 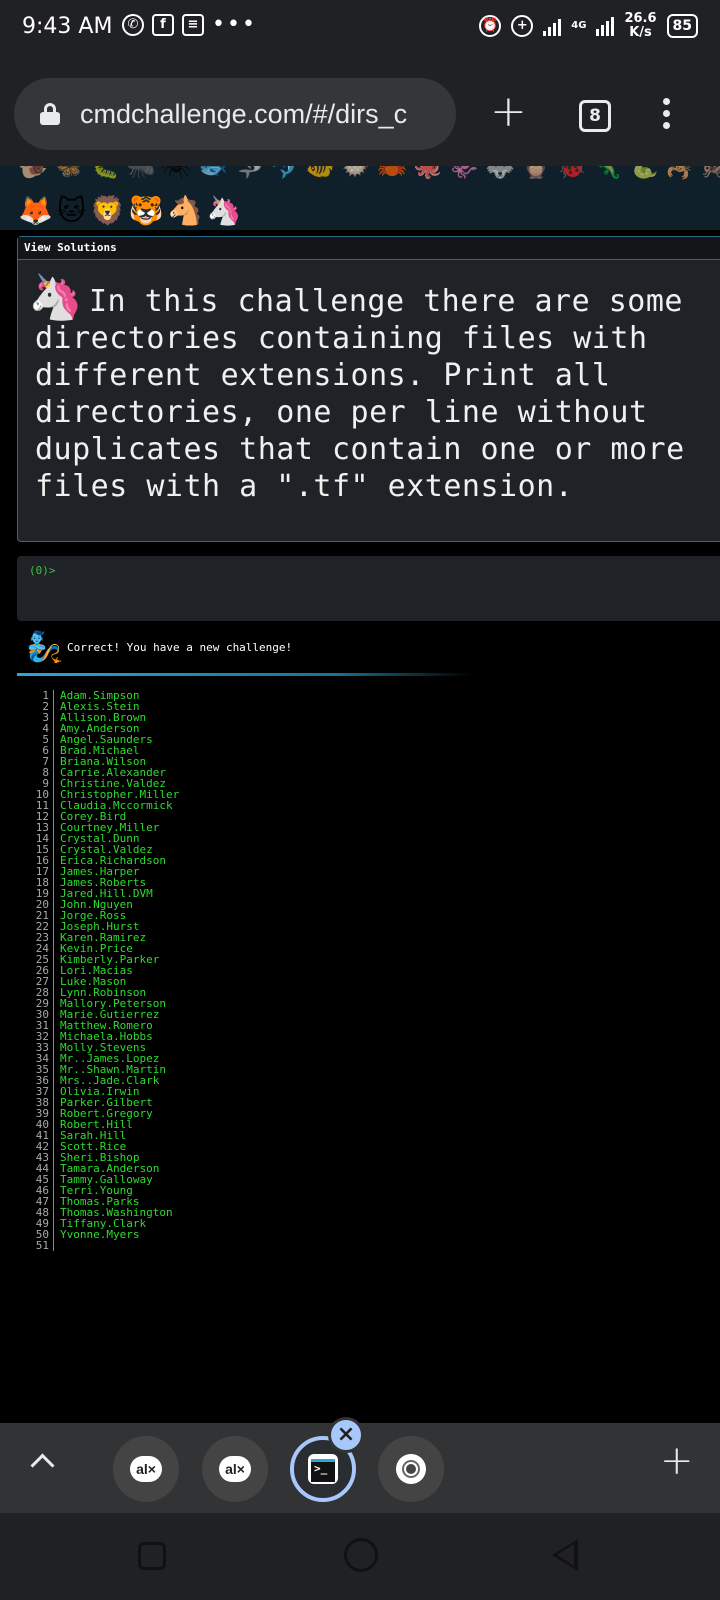 What do you see at coordinates (234, 24) in the screenshot?
I see `more-notifications-icon: •••` at bounding box center [234, 24].